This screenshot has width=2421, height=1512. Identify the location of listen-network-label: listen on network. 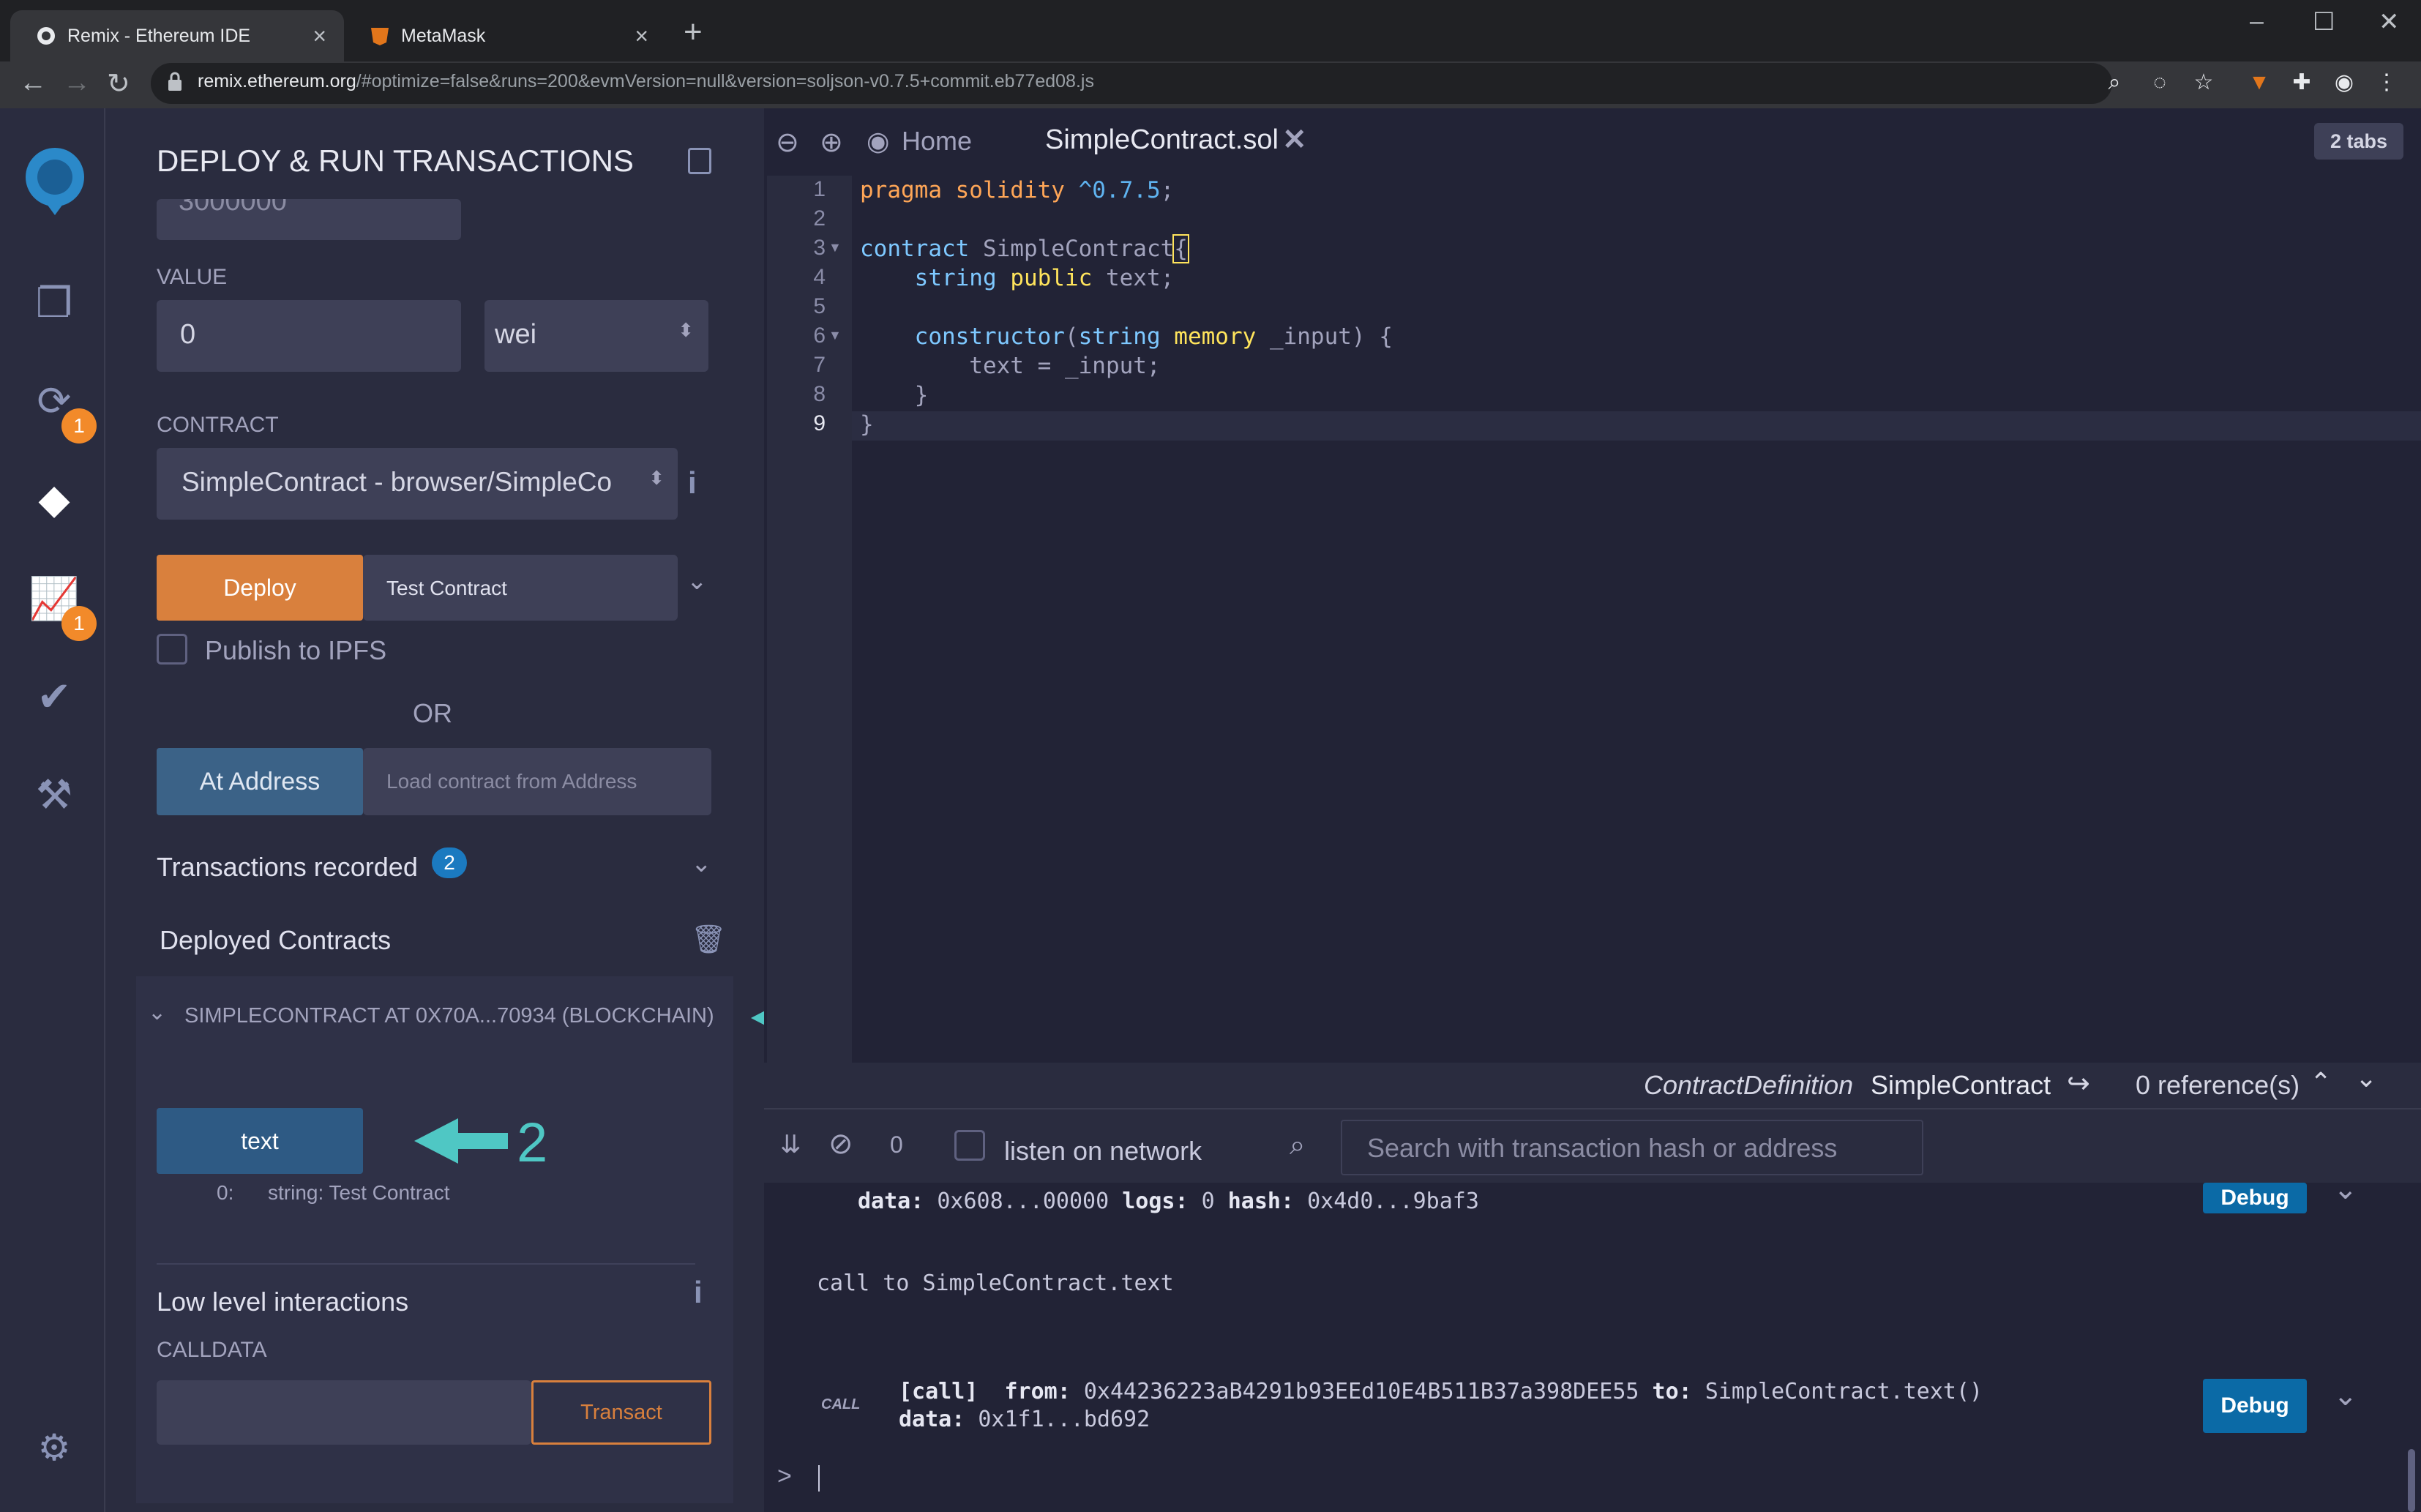
(1103, 1151).